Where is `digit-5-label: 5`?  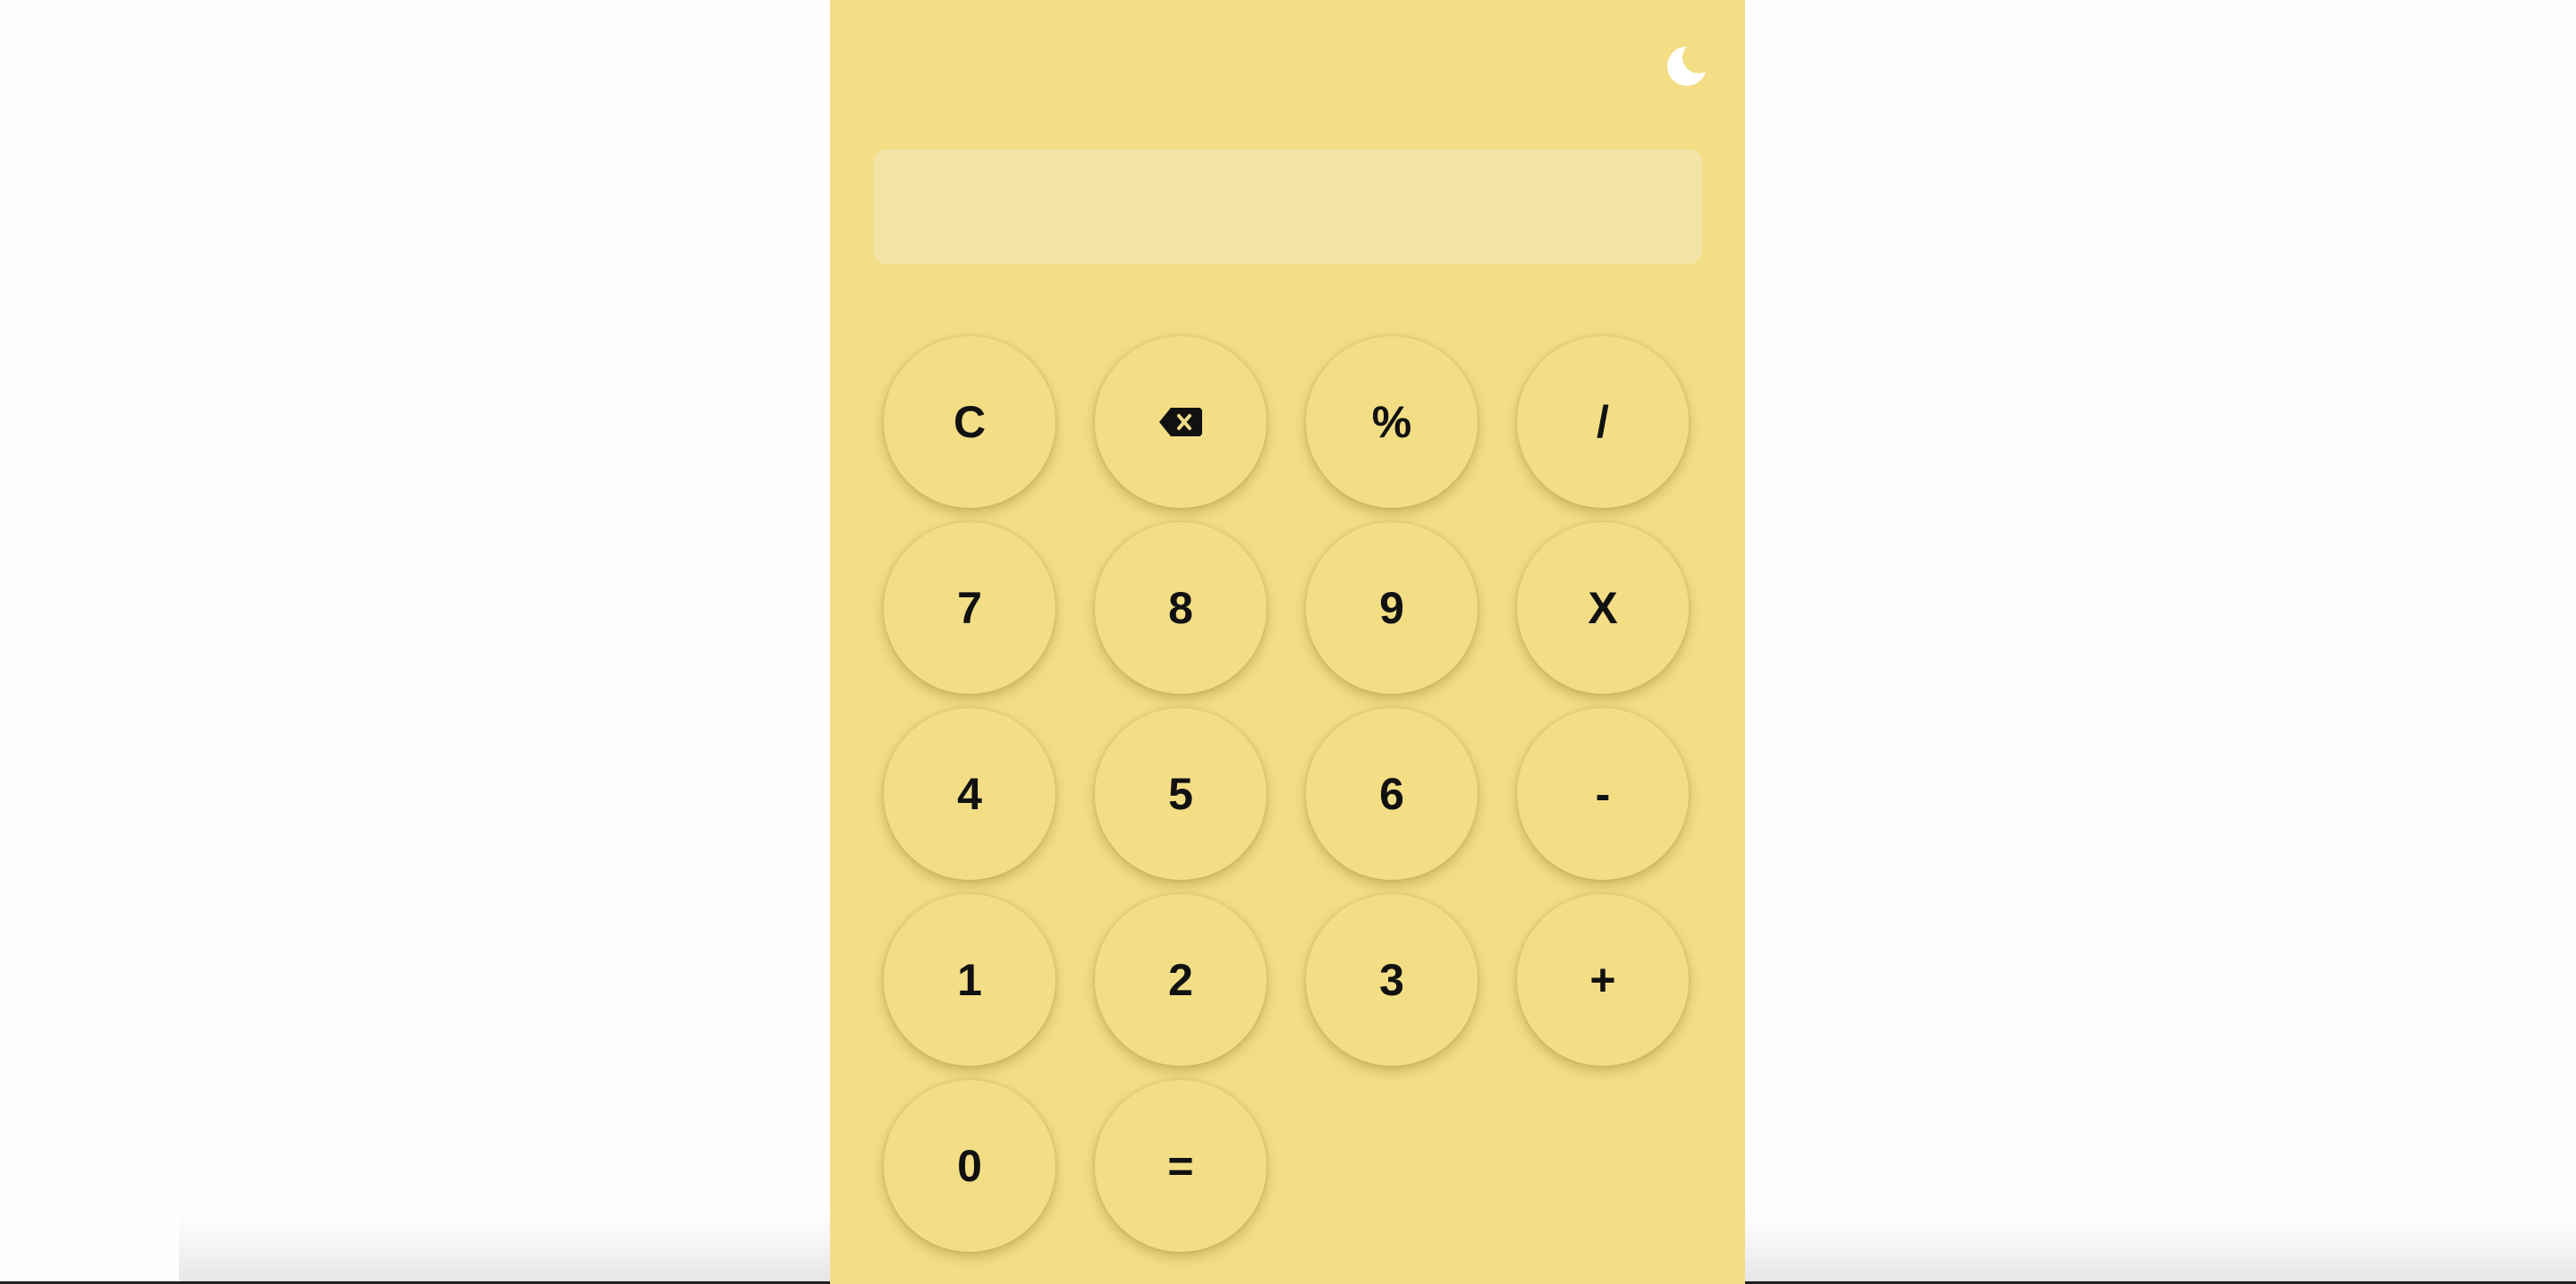 digit-5-label: 5 is located at coordinates (1180, 794).